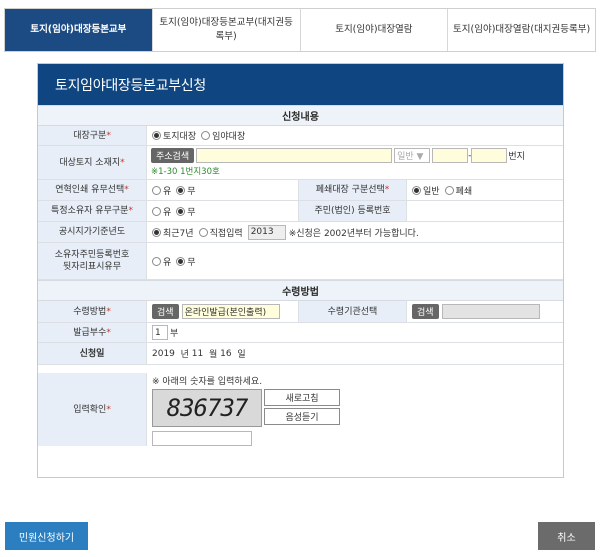  Describe the element at coordinates (92, 135) in the screenshot. I see `label-ledger-type: 대장구분 *` at that location.